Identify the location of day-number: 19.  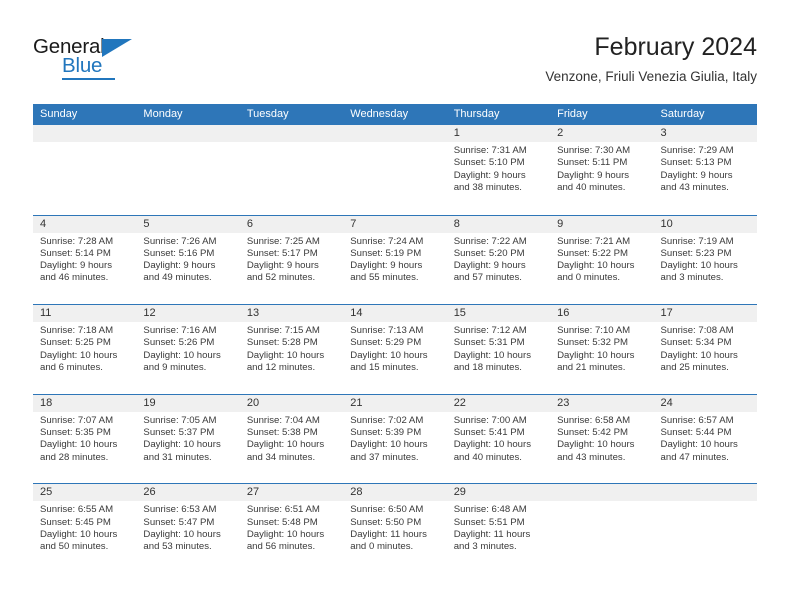
(188, 403).